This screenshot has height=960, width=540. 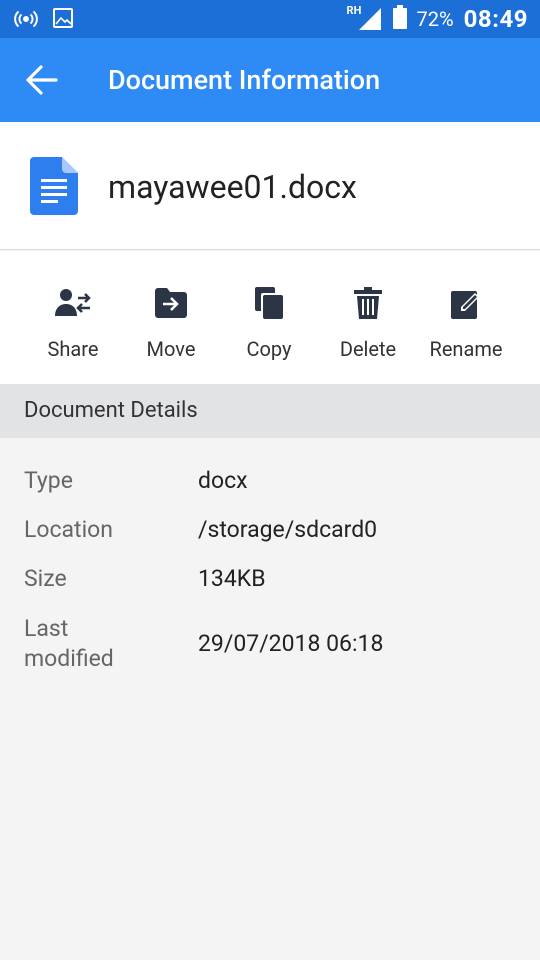 What do you see at coordinates (495, 19) in the screenshot?
I see `clock: 08:49` at bounding box center [495, 19].